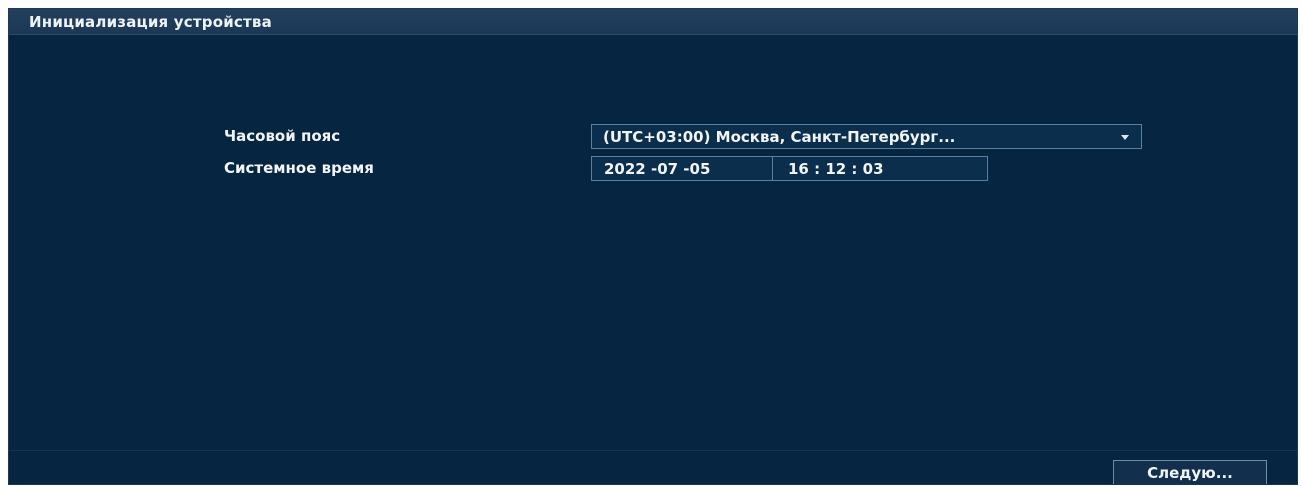 Image resolution: width=1303 pixels, height=486 pixels. I want to click on title-bar: Инициализация устройства, so click(653, 22).